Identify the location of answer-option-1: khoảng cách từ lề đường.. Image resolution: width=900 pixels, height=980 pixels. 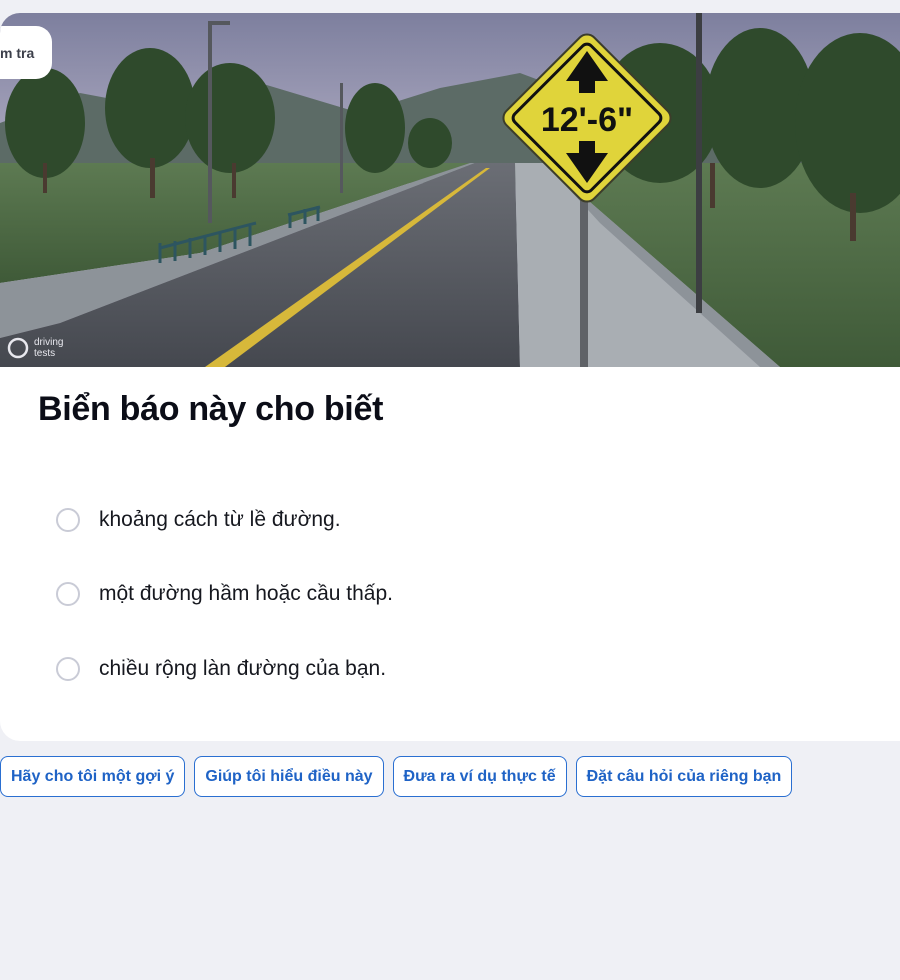
(198, 520).